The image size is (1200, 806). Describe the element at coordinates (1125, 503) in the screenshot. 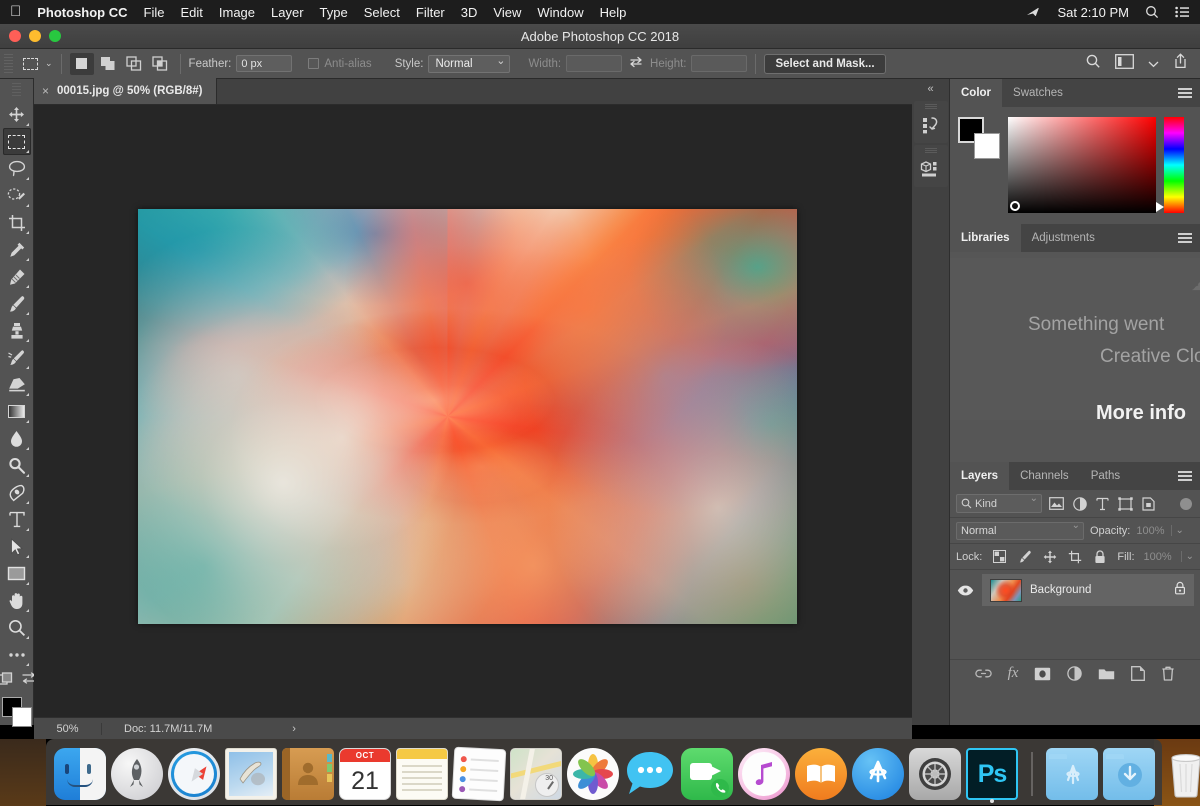

I see `shape-filter-icon` at that location.